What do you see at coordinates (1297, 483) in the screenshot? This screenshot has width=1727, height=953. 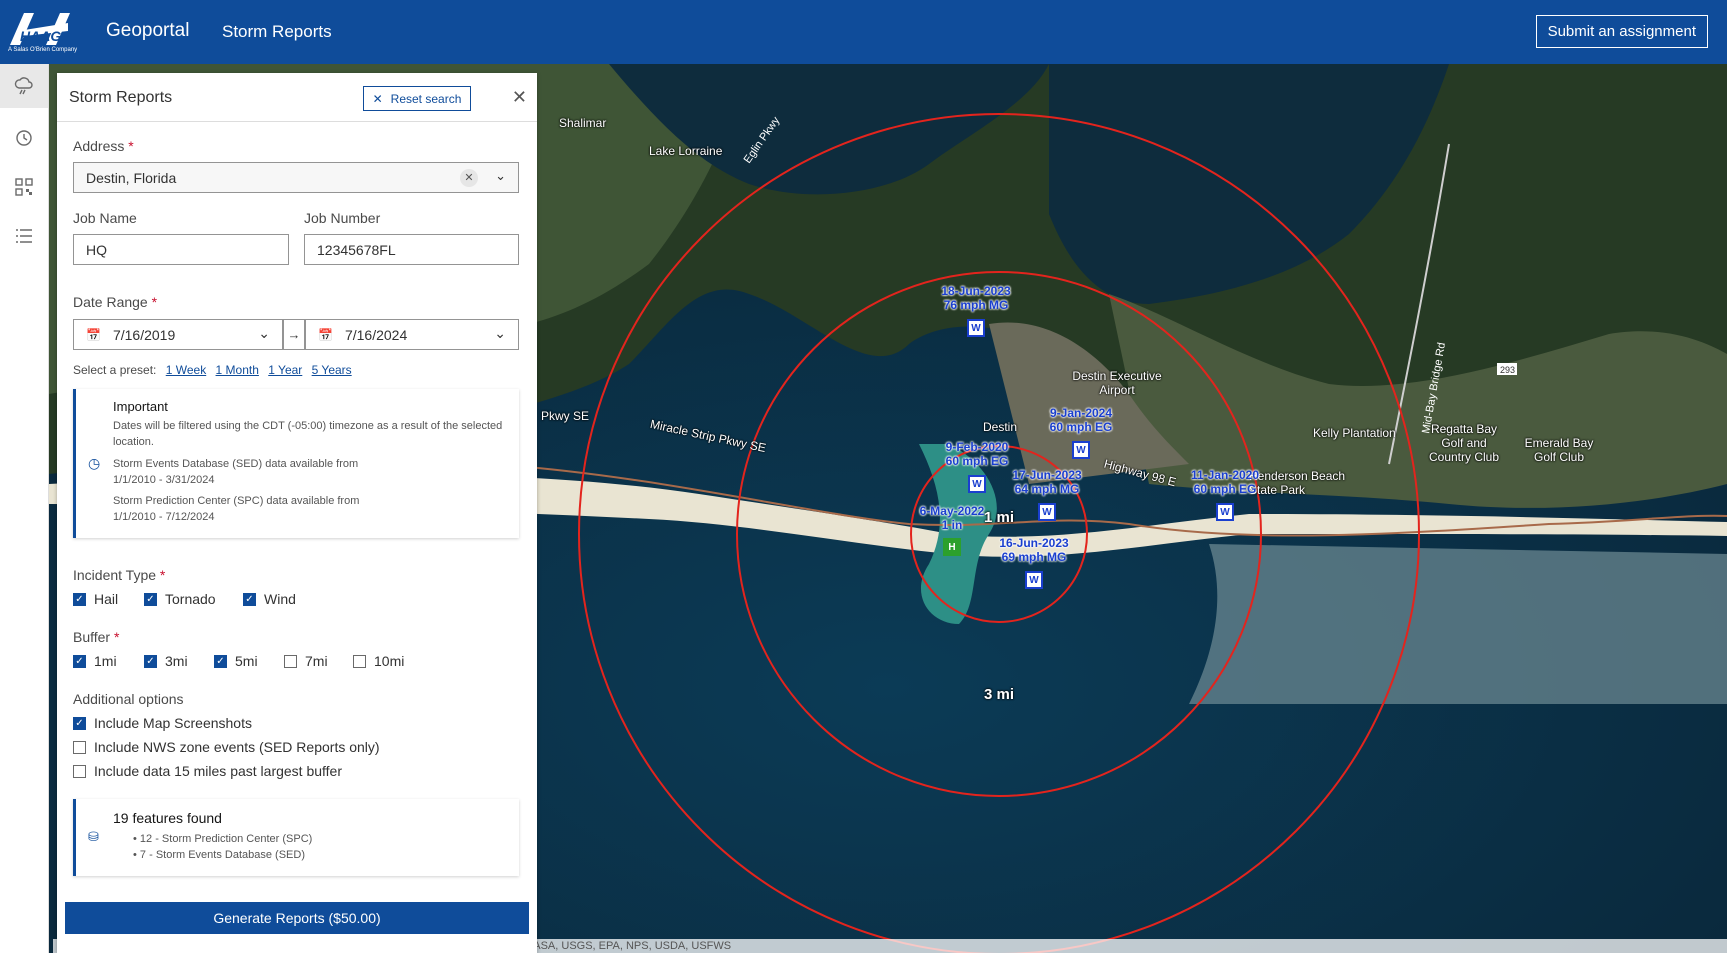 I see `place-label: Henderson Beach State Park` at bounding box center [1297, 483].